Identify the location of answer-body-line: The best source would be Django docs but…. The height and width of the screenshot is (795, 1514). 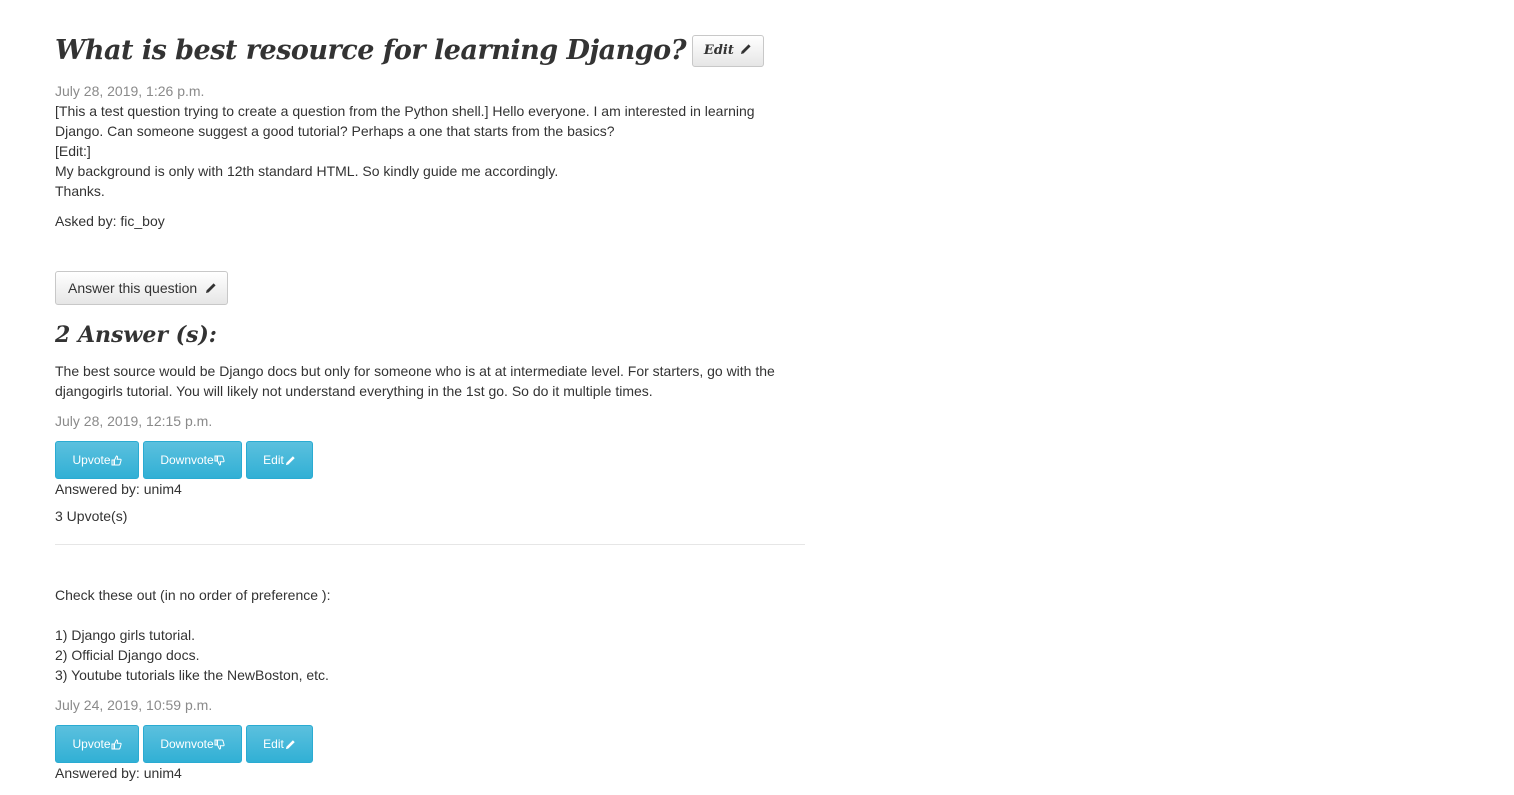
(415, 371).